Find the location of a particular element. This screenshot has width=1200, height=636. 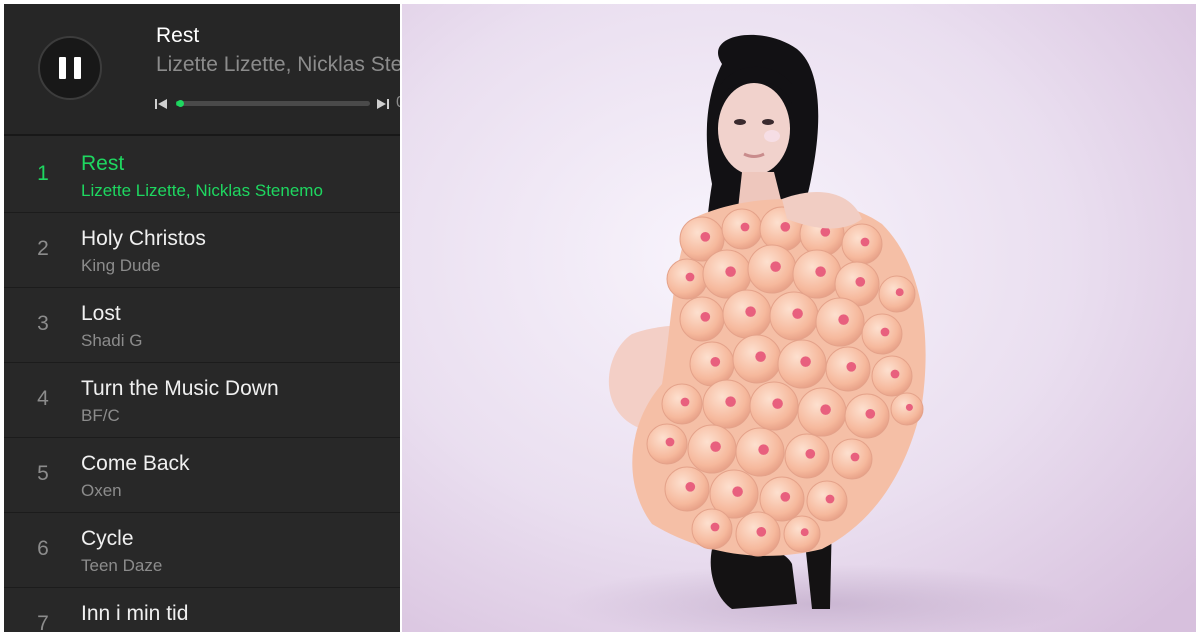

track-row: 2 Holy Christos King Dude is located at coordinates (202, 250).